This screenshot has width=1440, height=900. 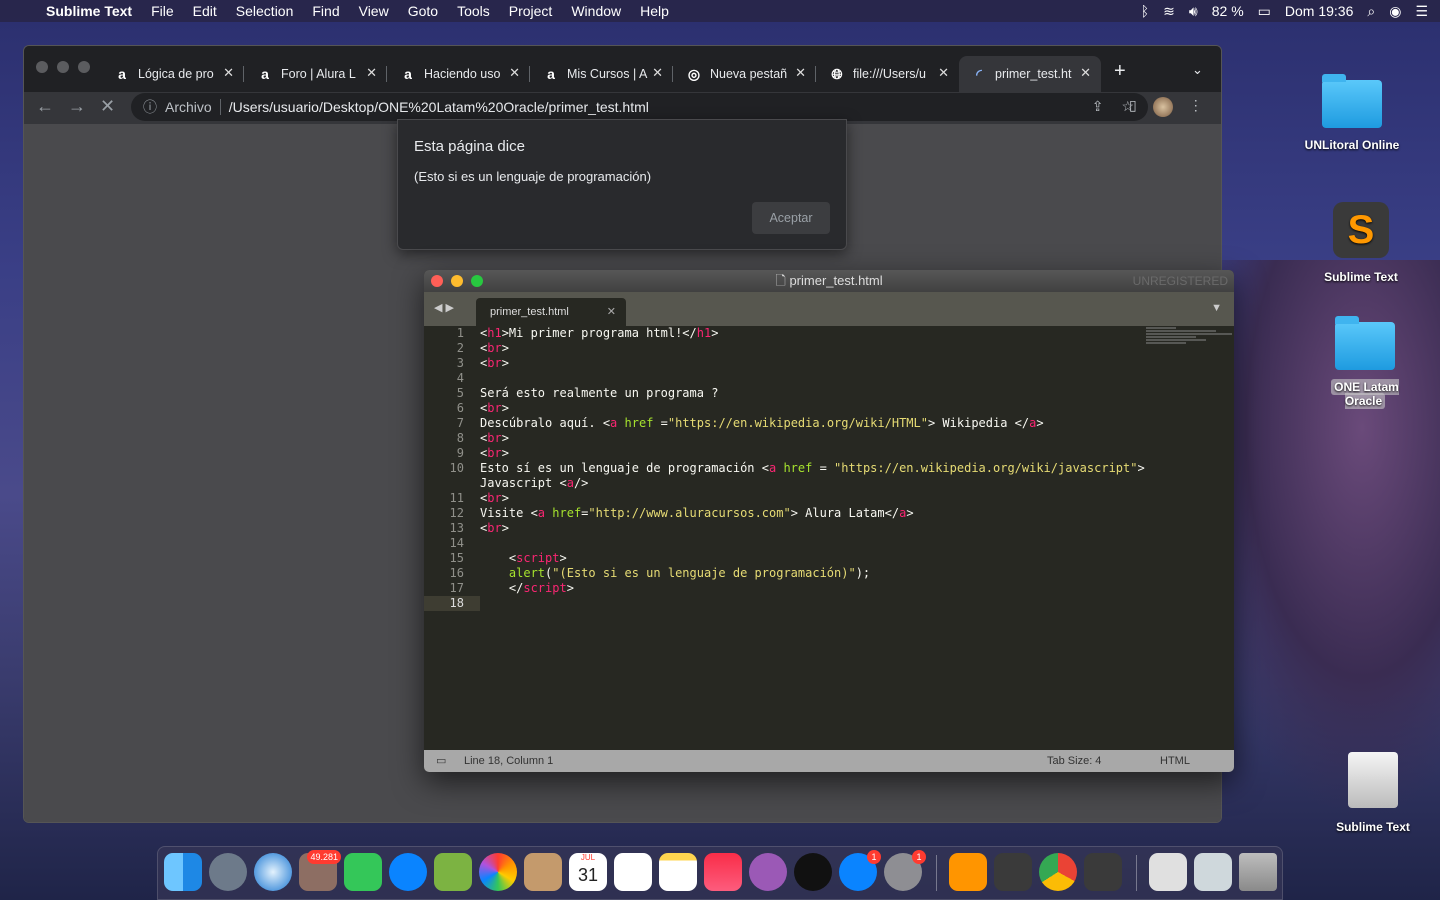 What do you see at coordinates (265, 11) in the screenshot?
I see `menu-selection: Selection` at bounding box center [265, 11].